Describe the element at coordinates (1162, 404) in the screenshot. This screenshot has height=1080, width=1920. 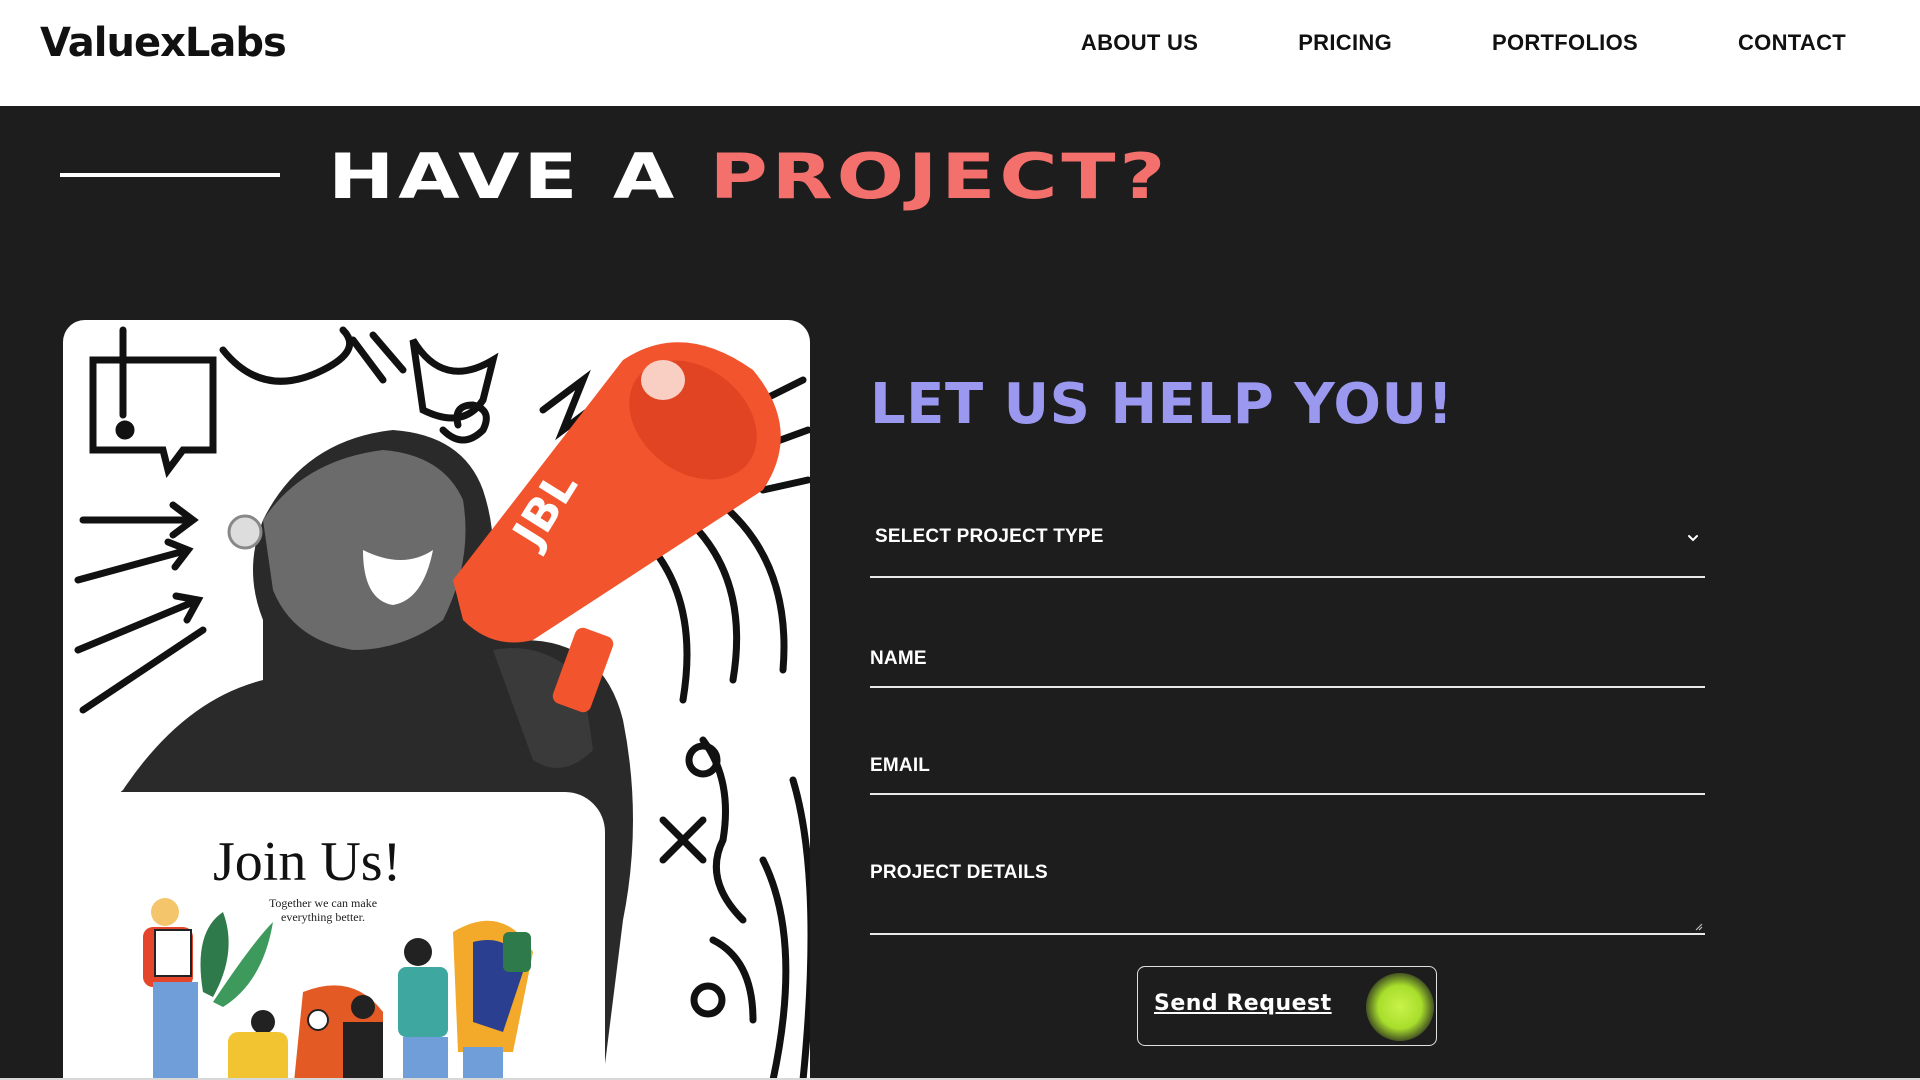
I see `form-title: LET US HELP YOU!` at that location.